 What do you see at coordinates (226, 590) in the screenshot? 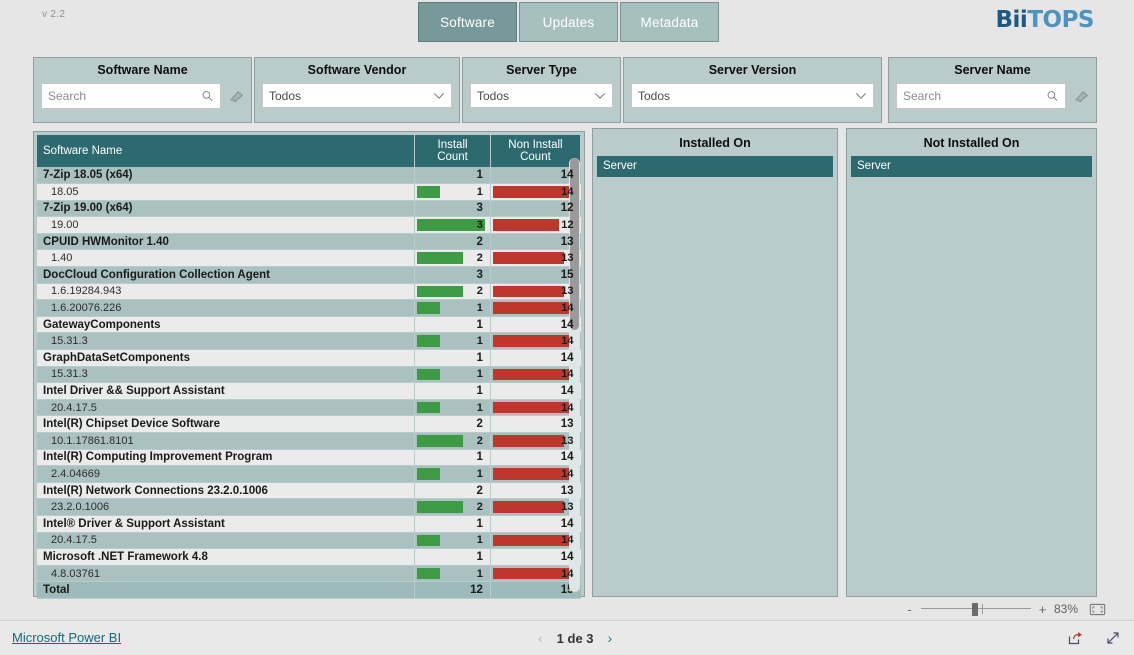
I see `total-label: Total` at bounding box center [226, 590].